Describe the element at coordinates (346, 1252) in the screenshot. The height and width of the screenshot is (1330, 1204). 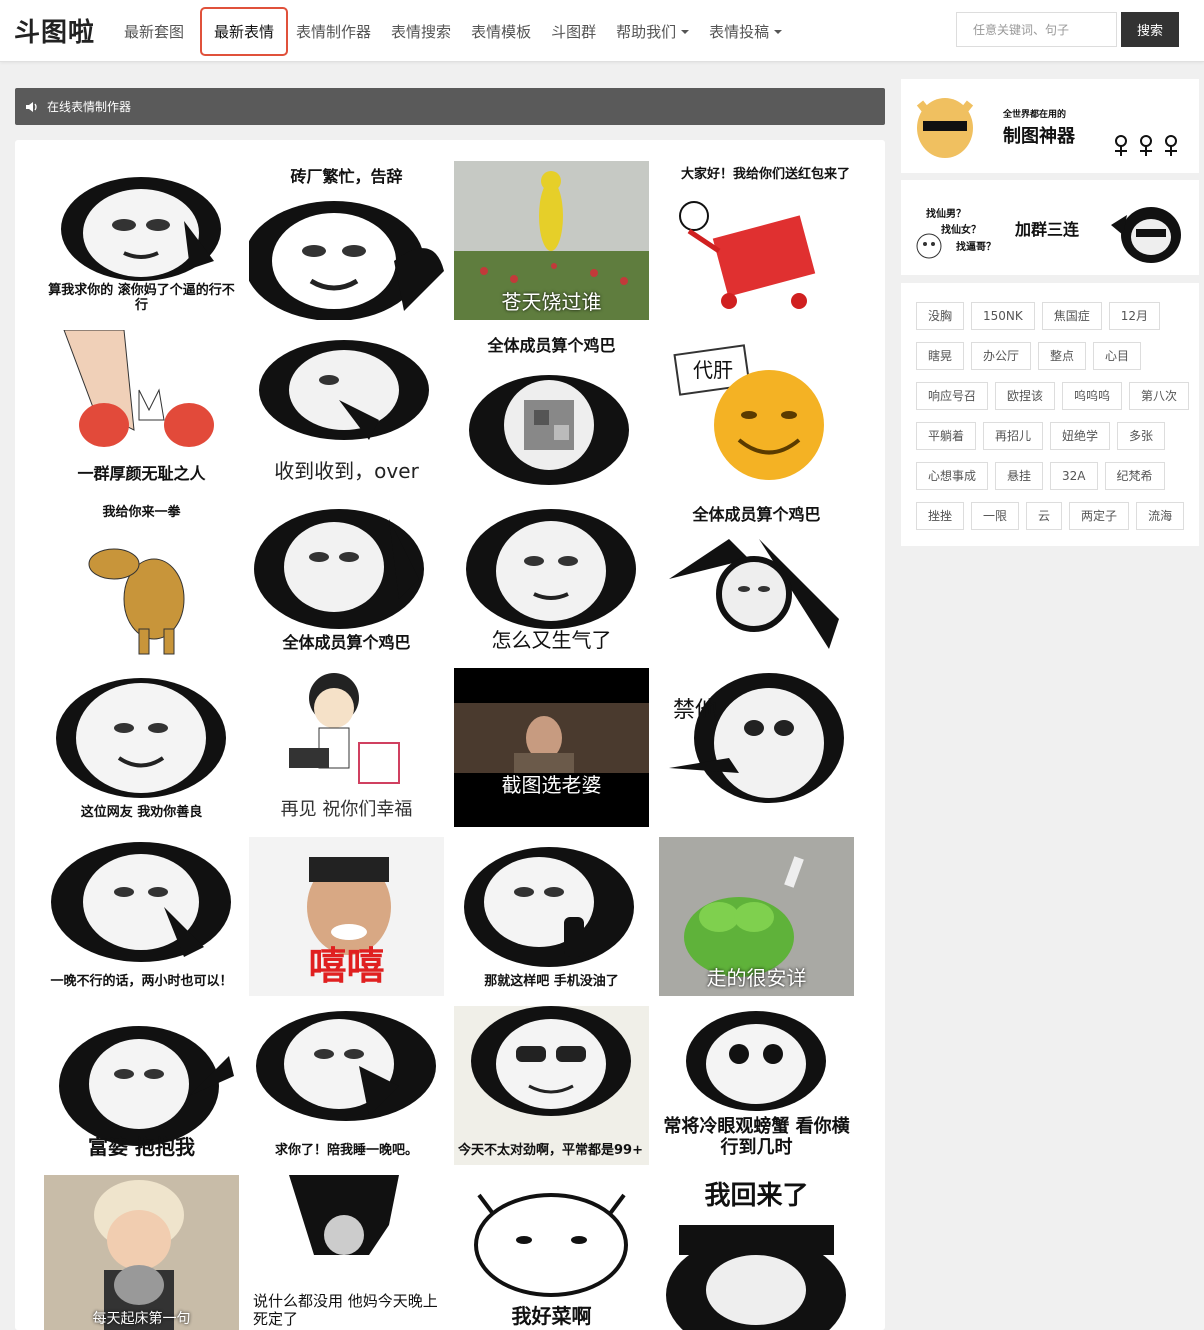
I see `emoticon-thumb: 说什么都没用 他妈今天晚上死定了` at that location.